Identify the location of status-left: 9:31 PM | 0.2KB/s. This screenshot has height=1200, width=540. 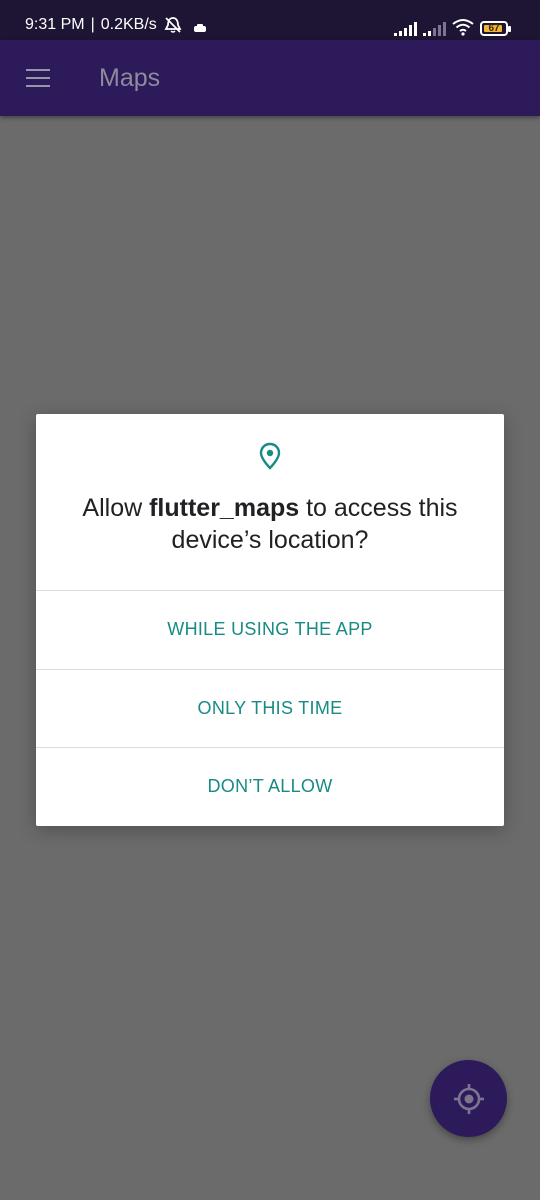
(116, 25).